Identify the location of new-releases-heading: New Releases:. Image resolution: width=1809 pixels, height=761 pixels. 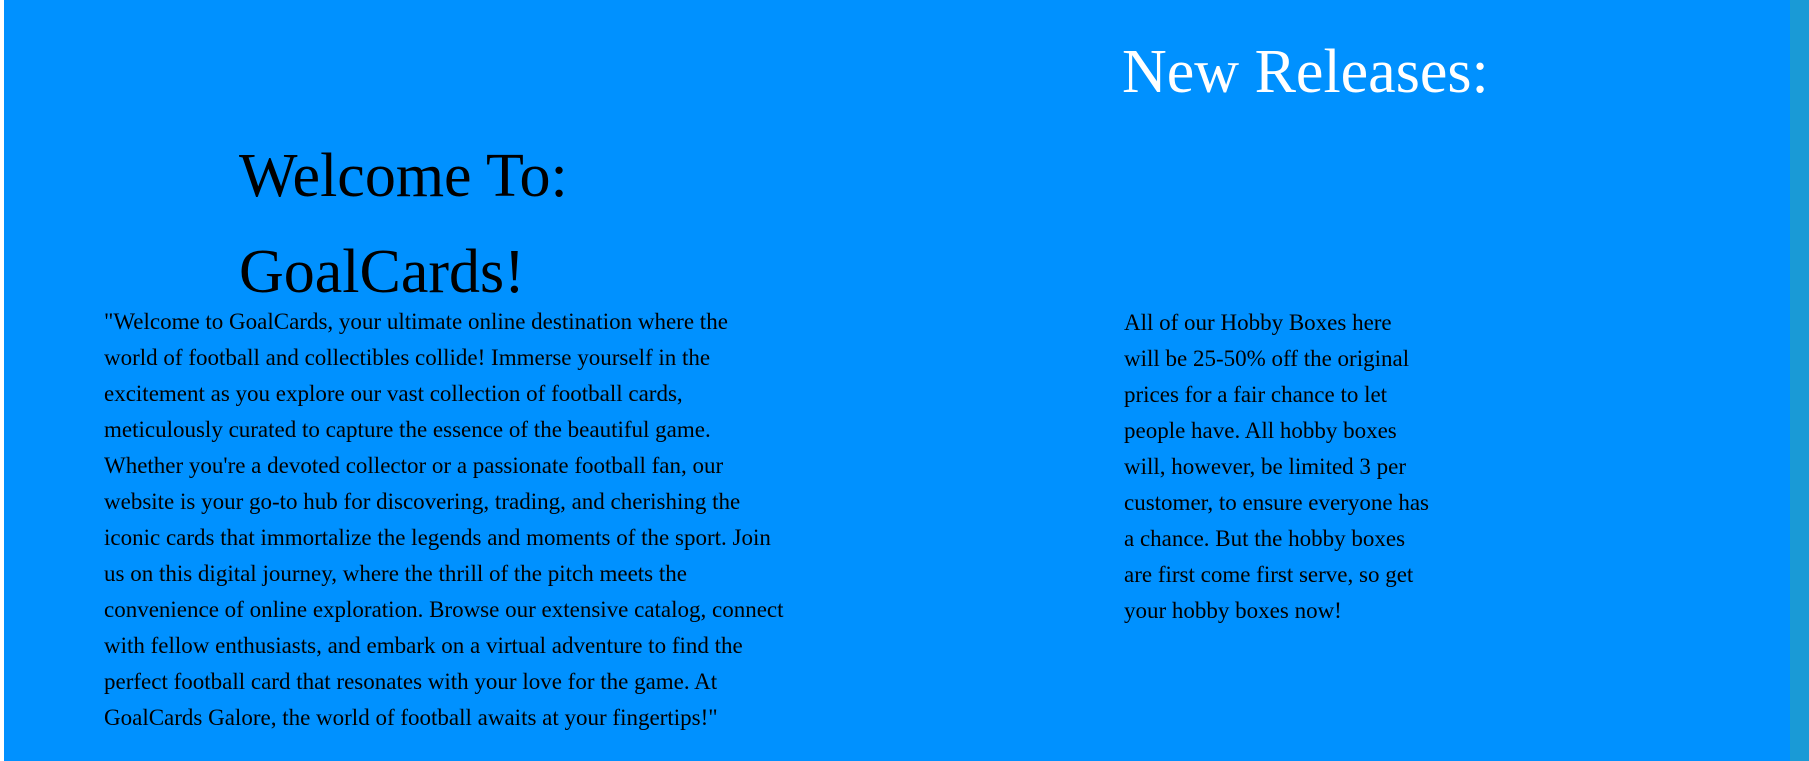
(1305, 72).